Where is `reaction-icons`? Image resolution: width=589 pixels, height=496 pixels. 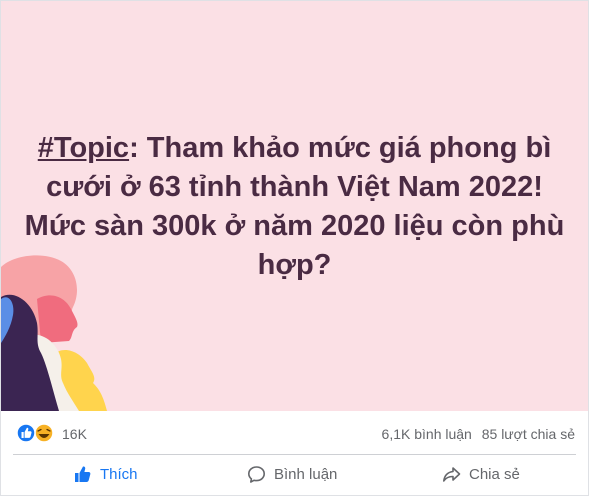
reaction-icons is located at coordinates (36, 433).